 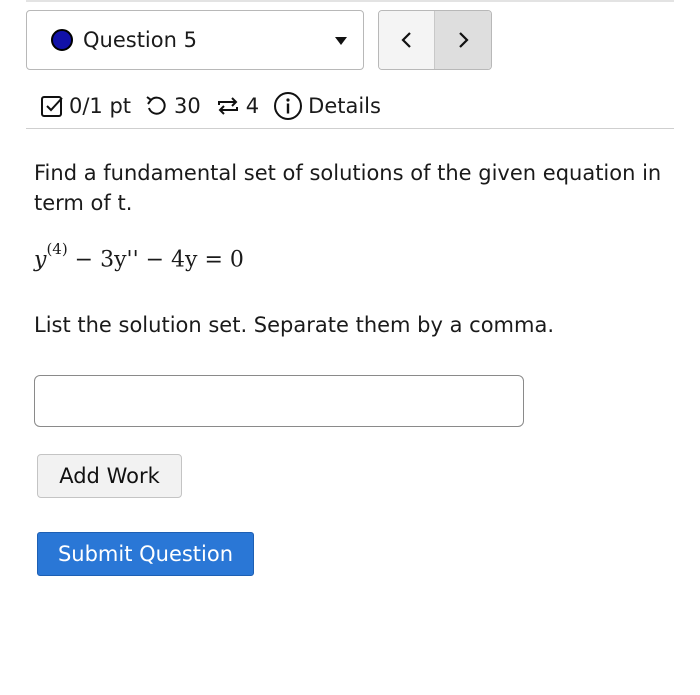 What do you see at coordinates (279, 401) in the screenshot?
I see `answer-input` at bounding box center [279, 401].